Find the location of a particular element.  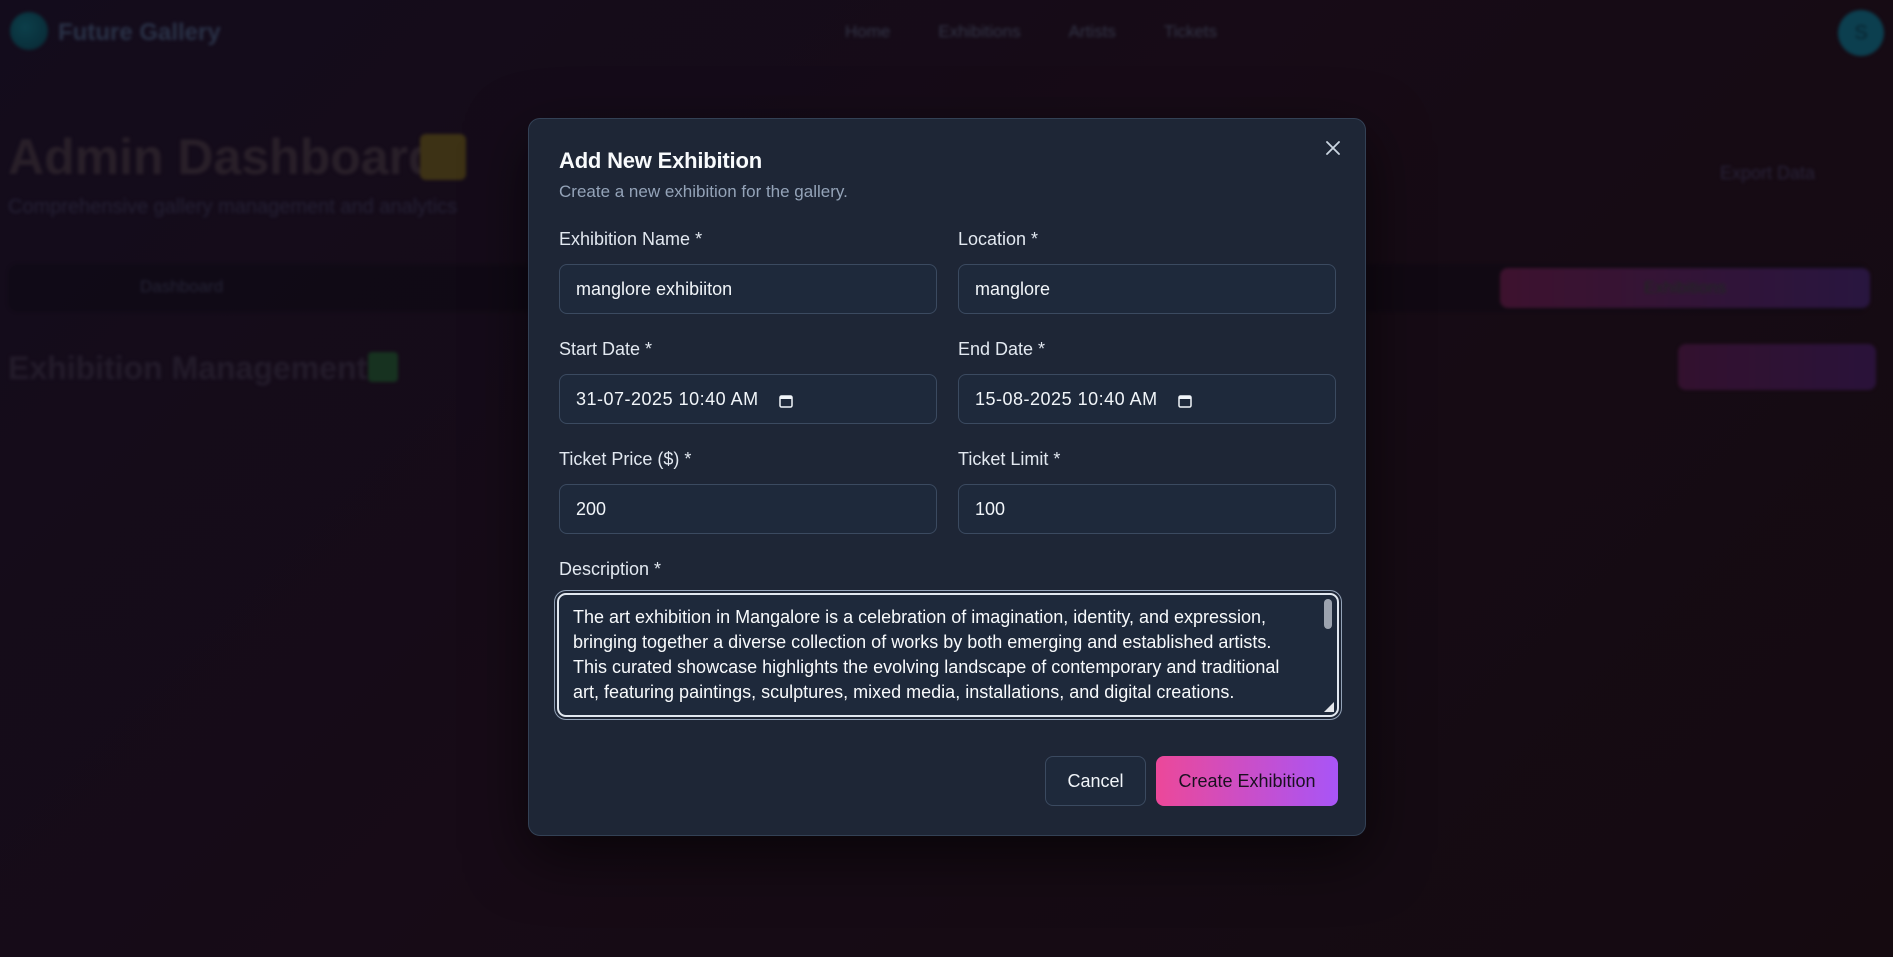

end-date-label: End Date * is located at coordinates (1002, 349).